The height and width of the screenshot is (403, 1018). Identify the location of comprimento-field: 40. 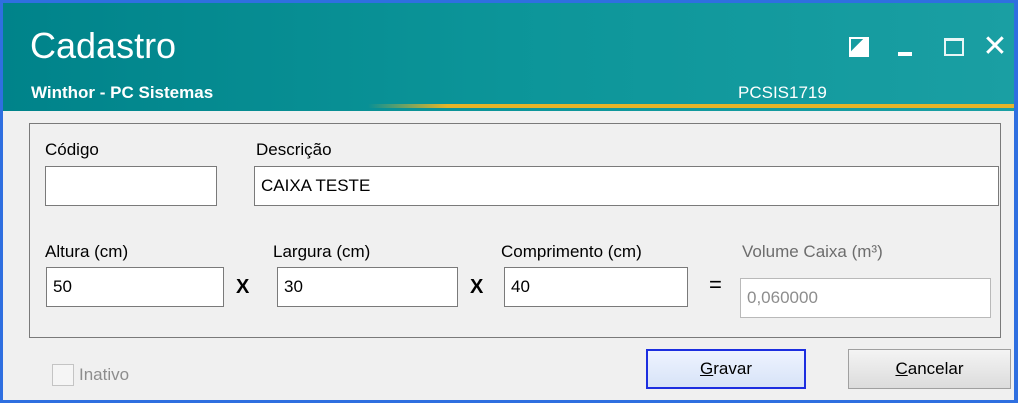
(596, 287).